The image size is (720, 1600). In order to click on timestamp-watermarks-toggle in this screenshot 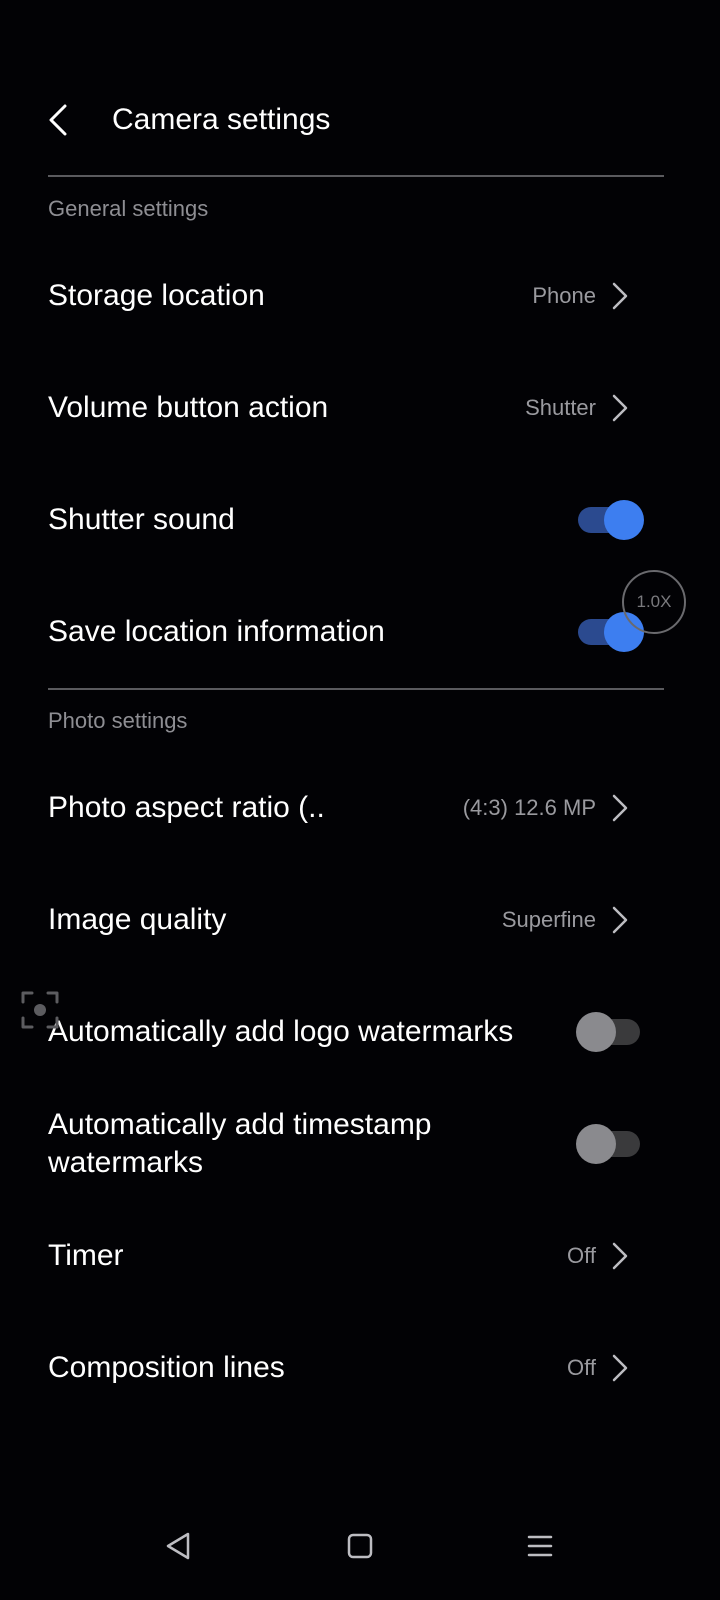, I will do `click(609, 1144)`.